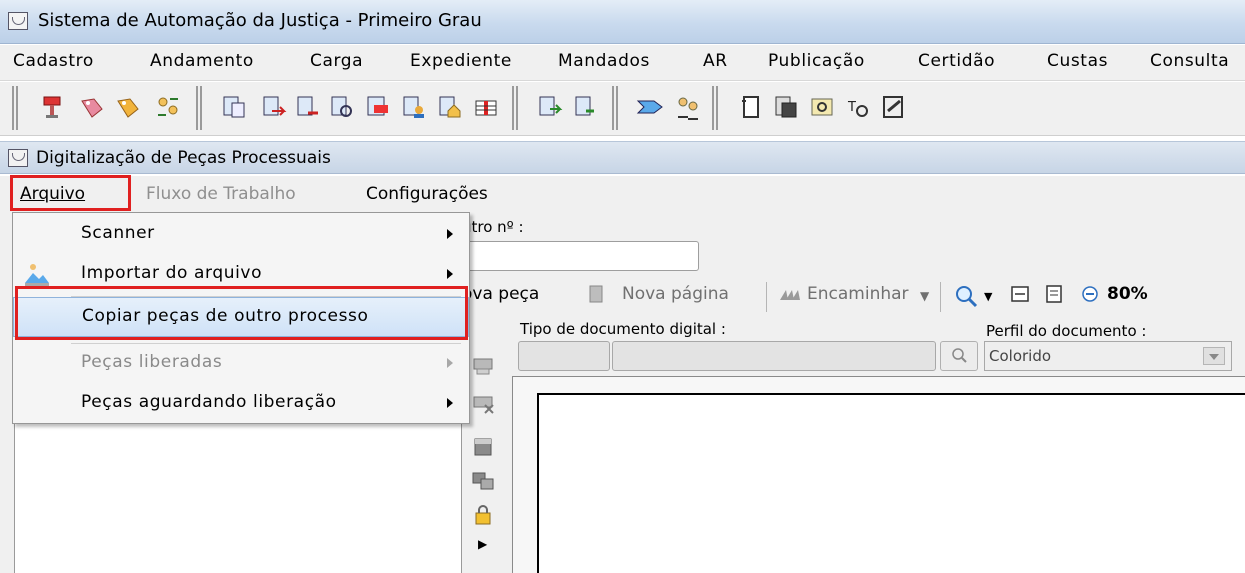  Describe the element at coordinates (924, 296) in the screenshot. I see `encaminhar-dropdown-arrow-icon: ▼` at that location.